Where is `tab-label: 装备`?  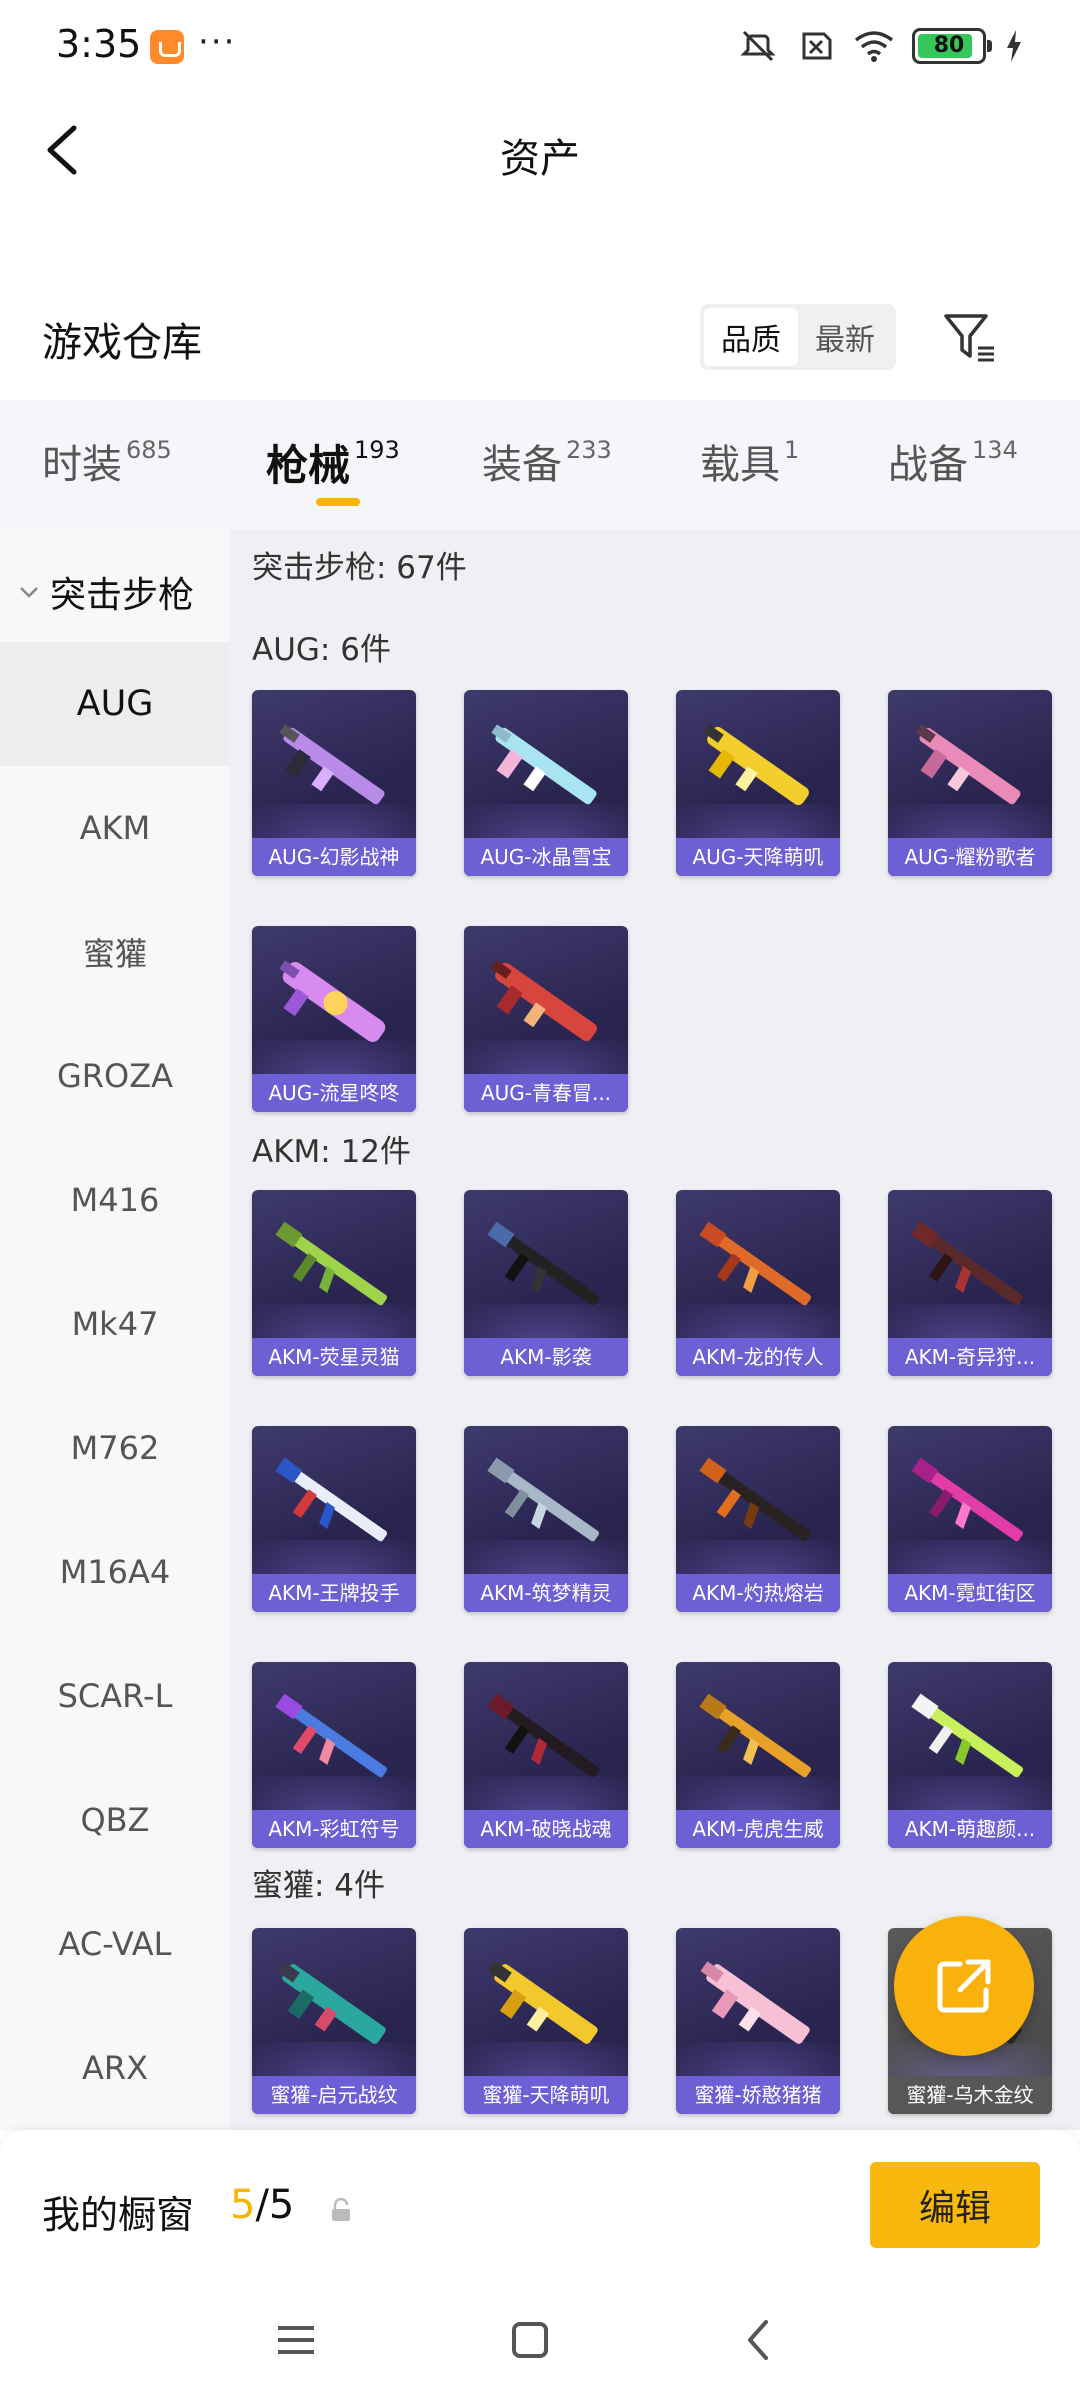 tab-label: 装备 is located at coordinates (522, 465).